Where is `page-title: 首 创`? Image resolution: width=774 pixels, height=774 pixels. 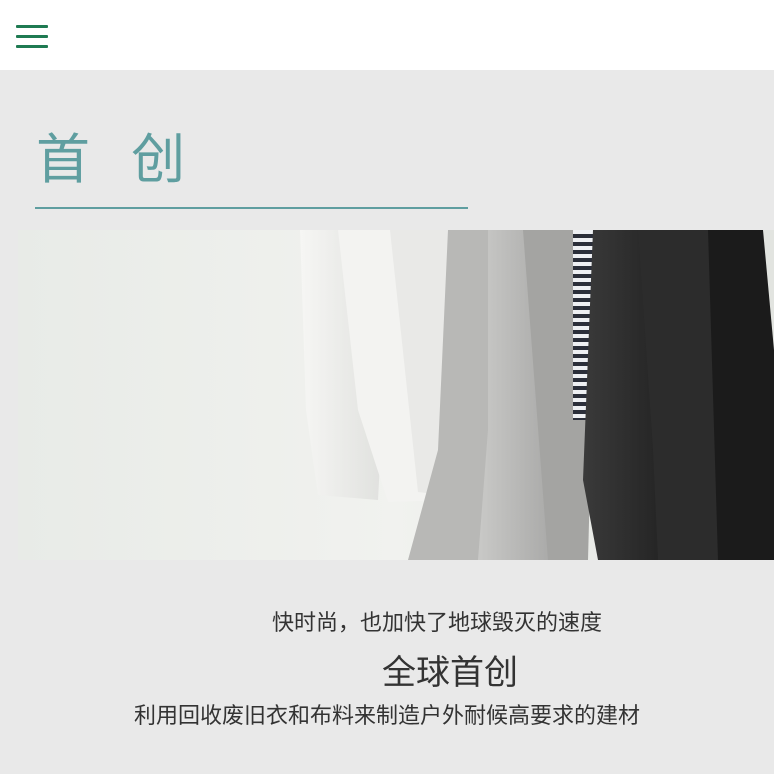
page-title: 首 创 is located at coordinates (117, 159).